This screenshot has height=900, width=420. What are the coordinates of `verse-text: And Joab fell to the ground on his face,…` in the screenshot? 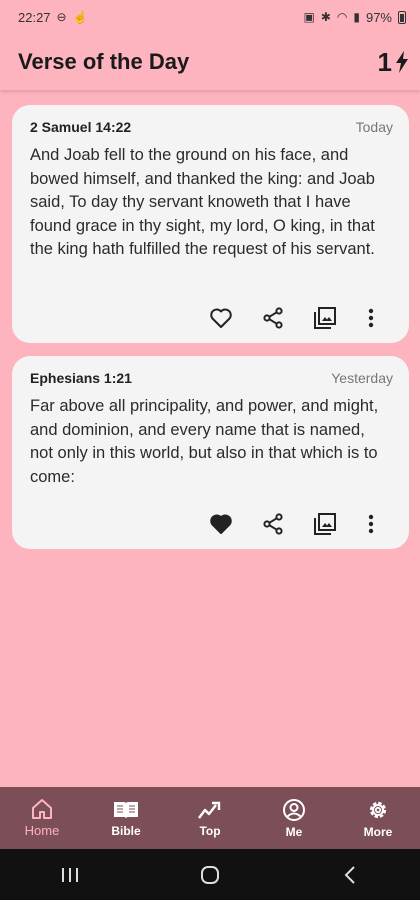 It's located at (202, 202).